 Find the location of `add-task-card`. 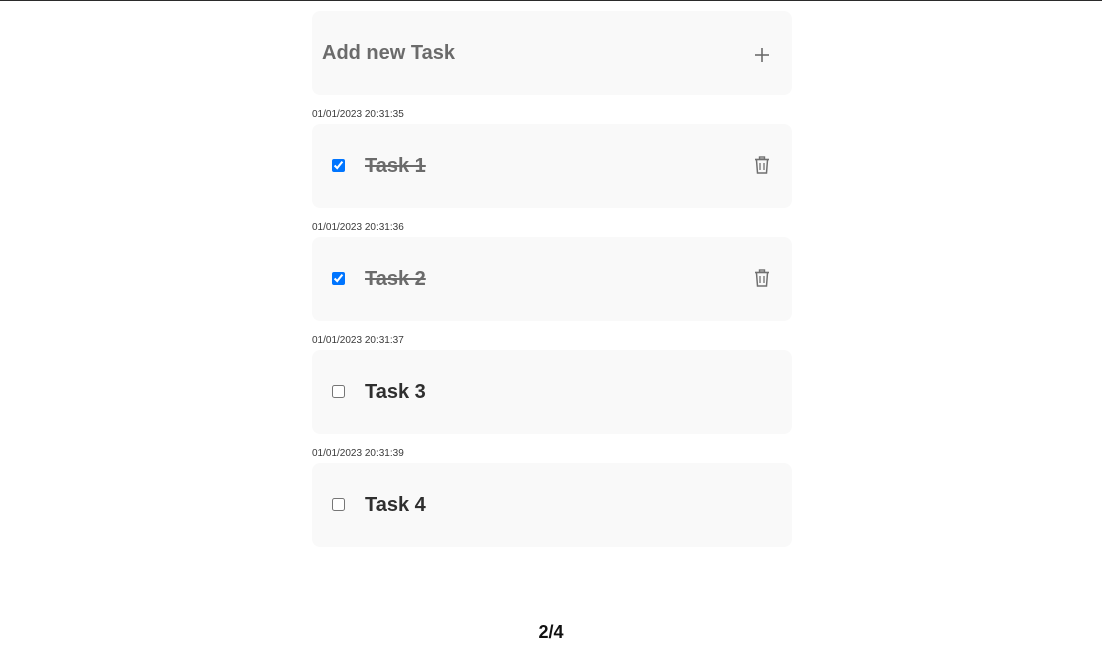

add-task-card is located at coordinates (552, 53).